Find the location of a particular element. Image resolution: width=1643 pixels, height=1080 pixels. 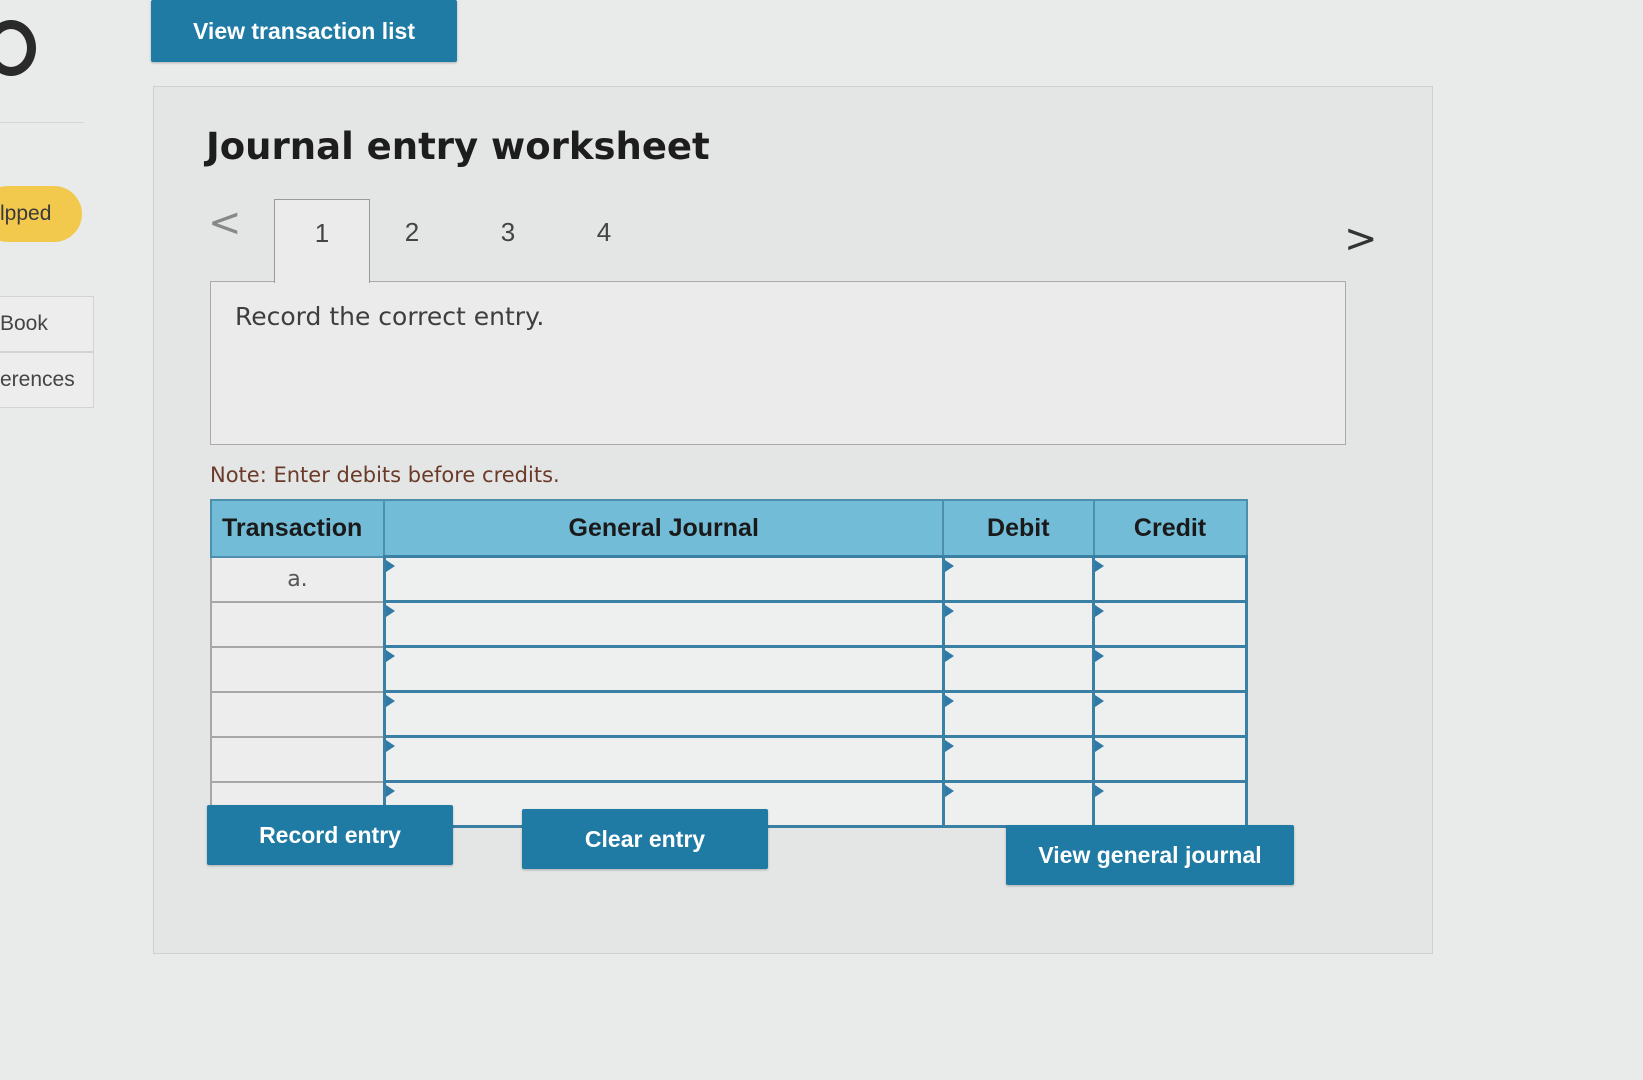

transaction-cell: a. is located at coordinates (297, 579).